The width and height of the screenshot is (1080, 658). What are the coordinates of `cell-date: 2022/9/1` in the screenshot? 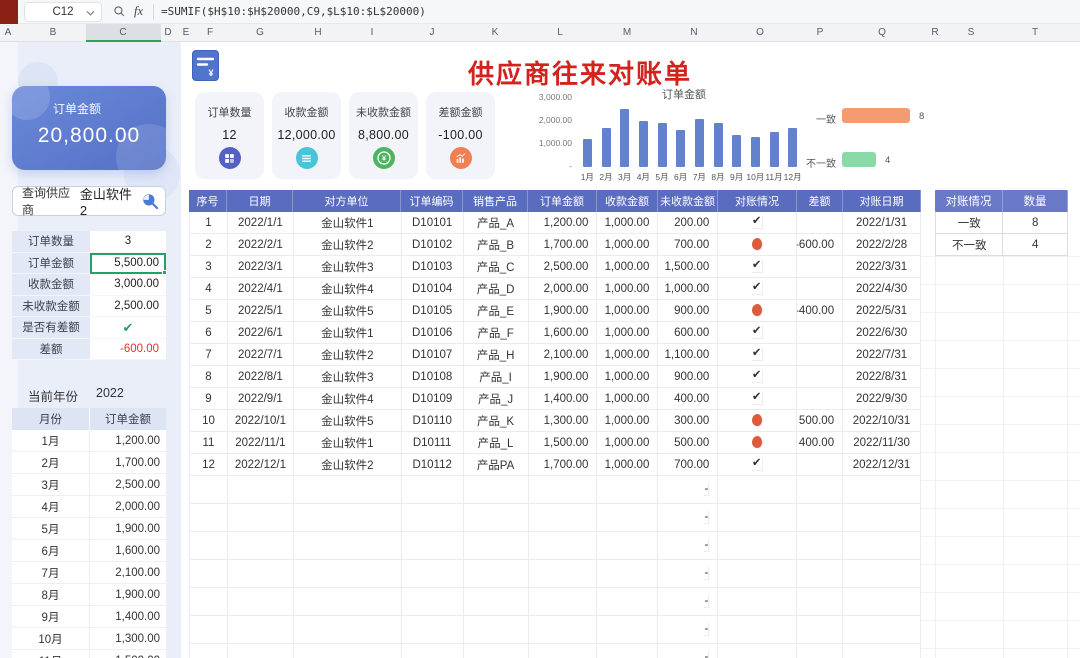 It's located at (260, 399).